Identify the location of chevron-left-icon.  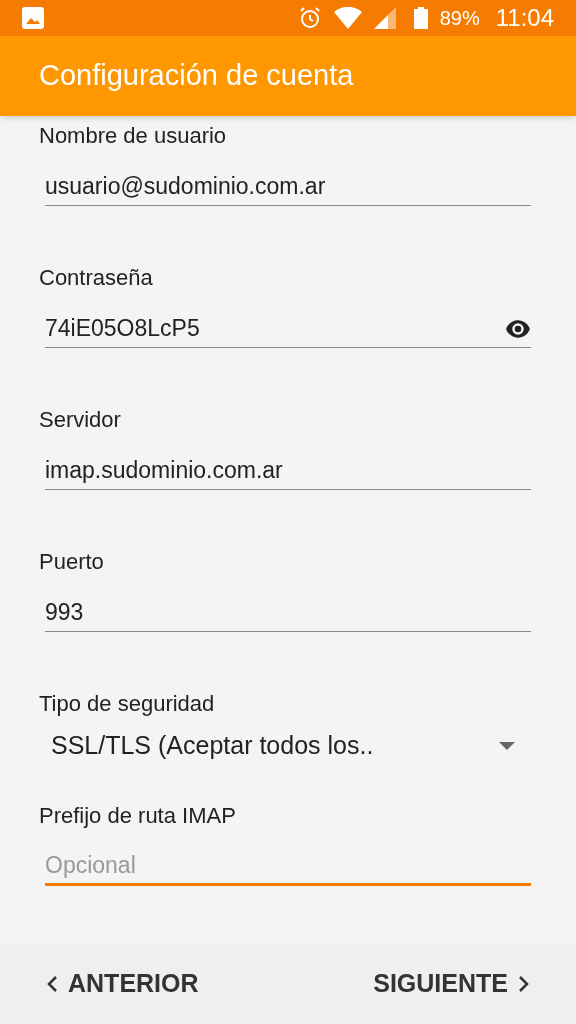
(52, 984).